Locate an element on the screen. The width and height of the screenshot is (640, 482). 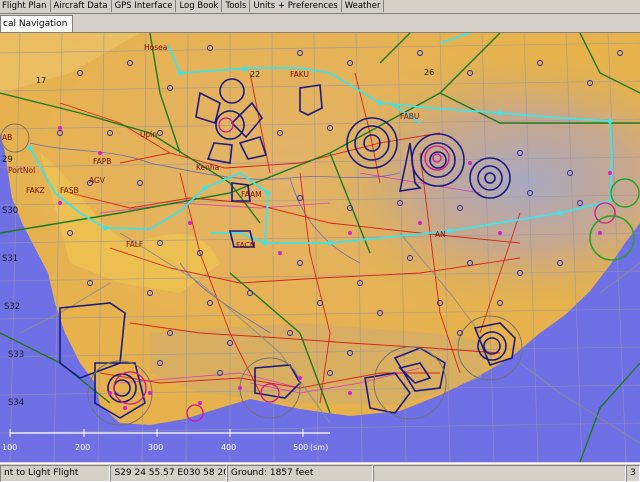
lat-label: S33 is located at coordinates (16, 355).